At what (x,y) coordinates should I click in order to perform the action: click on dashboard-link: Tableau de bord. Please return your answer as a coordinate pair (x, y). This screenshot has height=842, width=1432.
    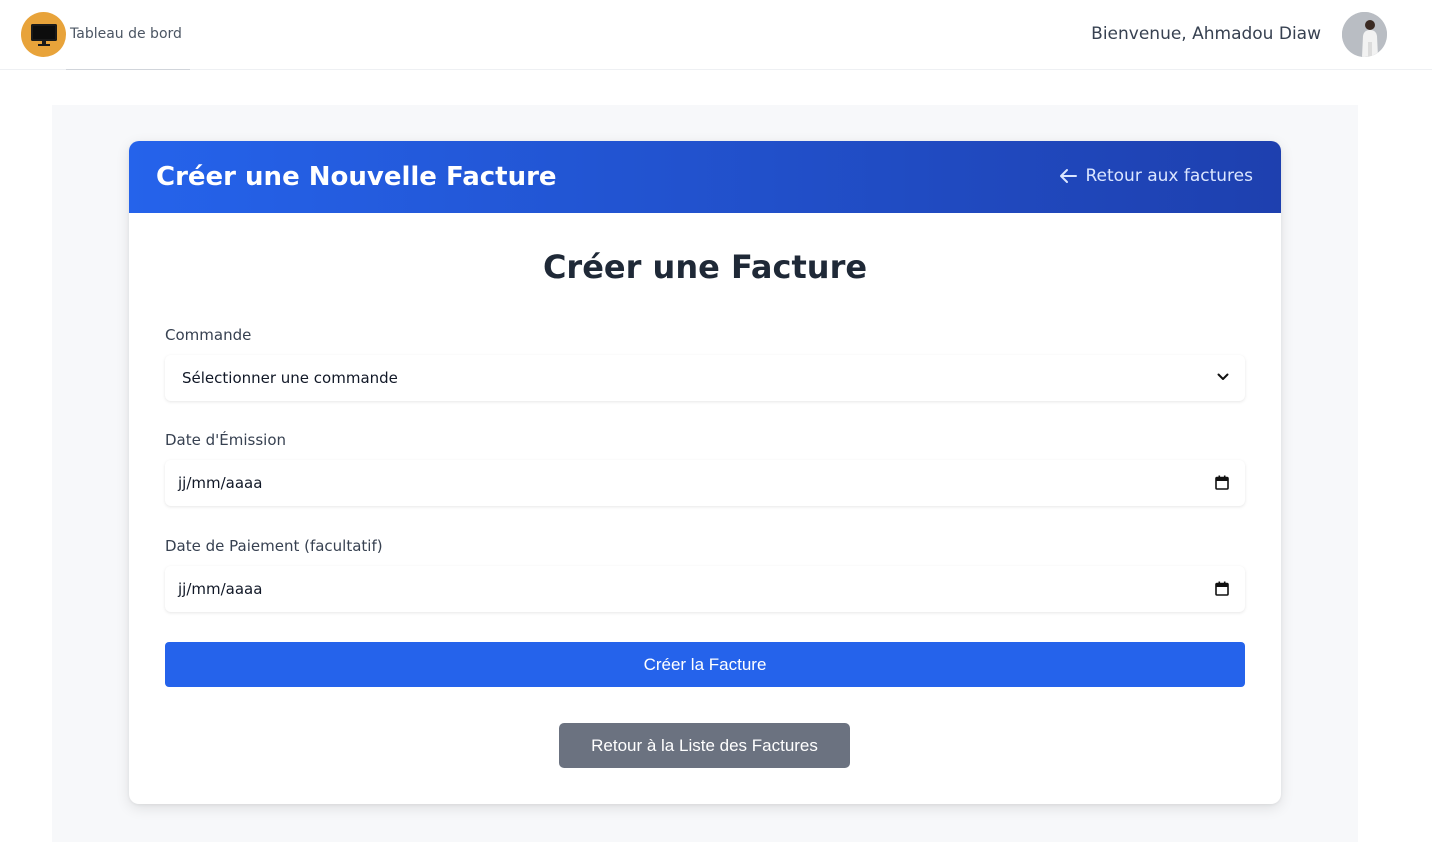
    Looking at the image, I should click on (126, 34).